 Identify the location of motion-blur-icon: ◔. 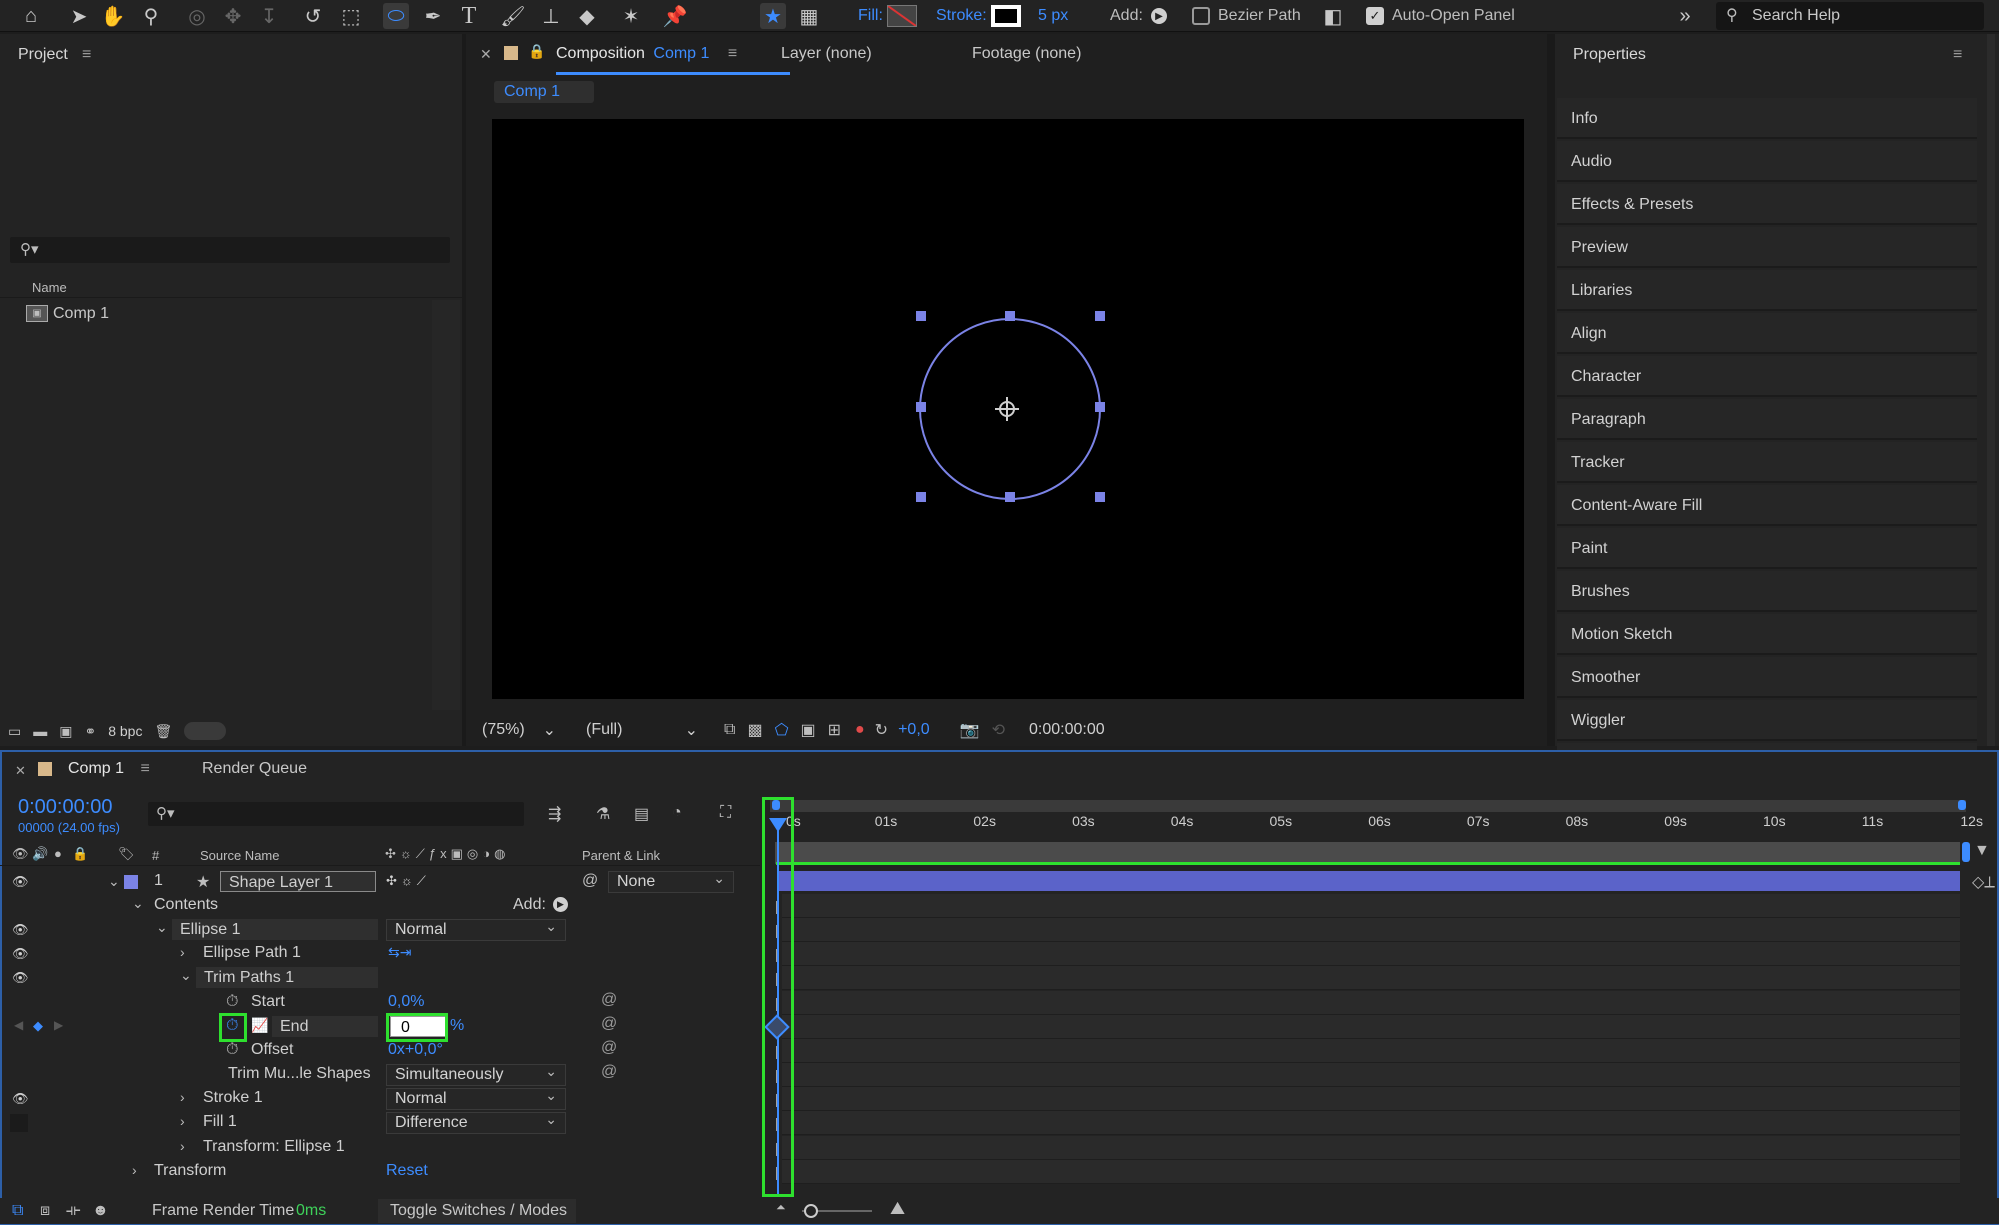
(677, 813).